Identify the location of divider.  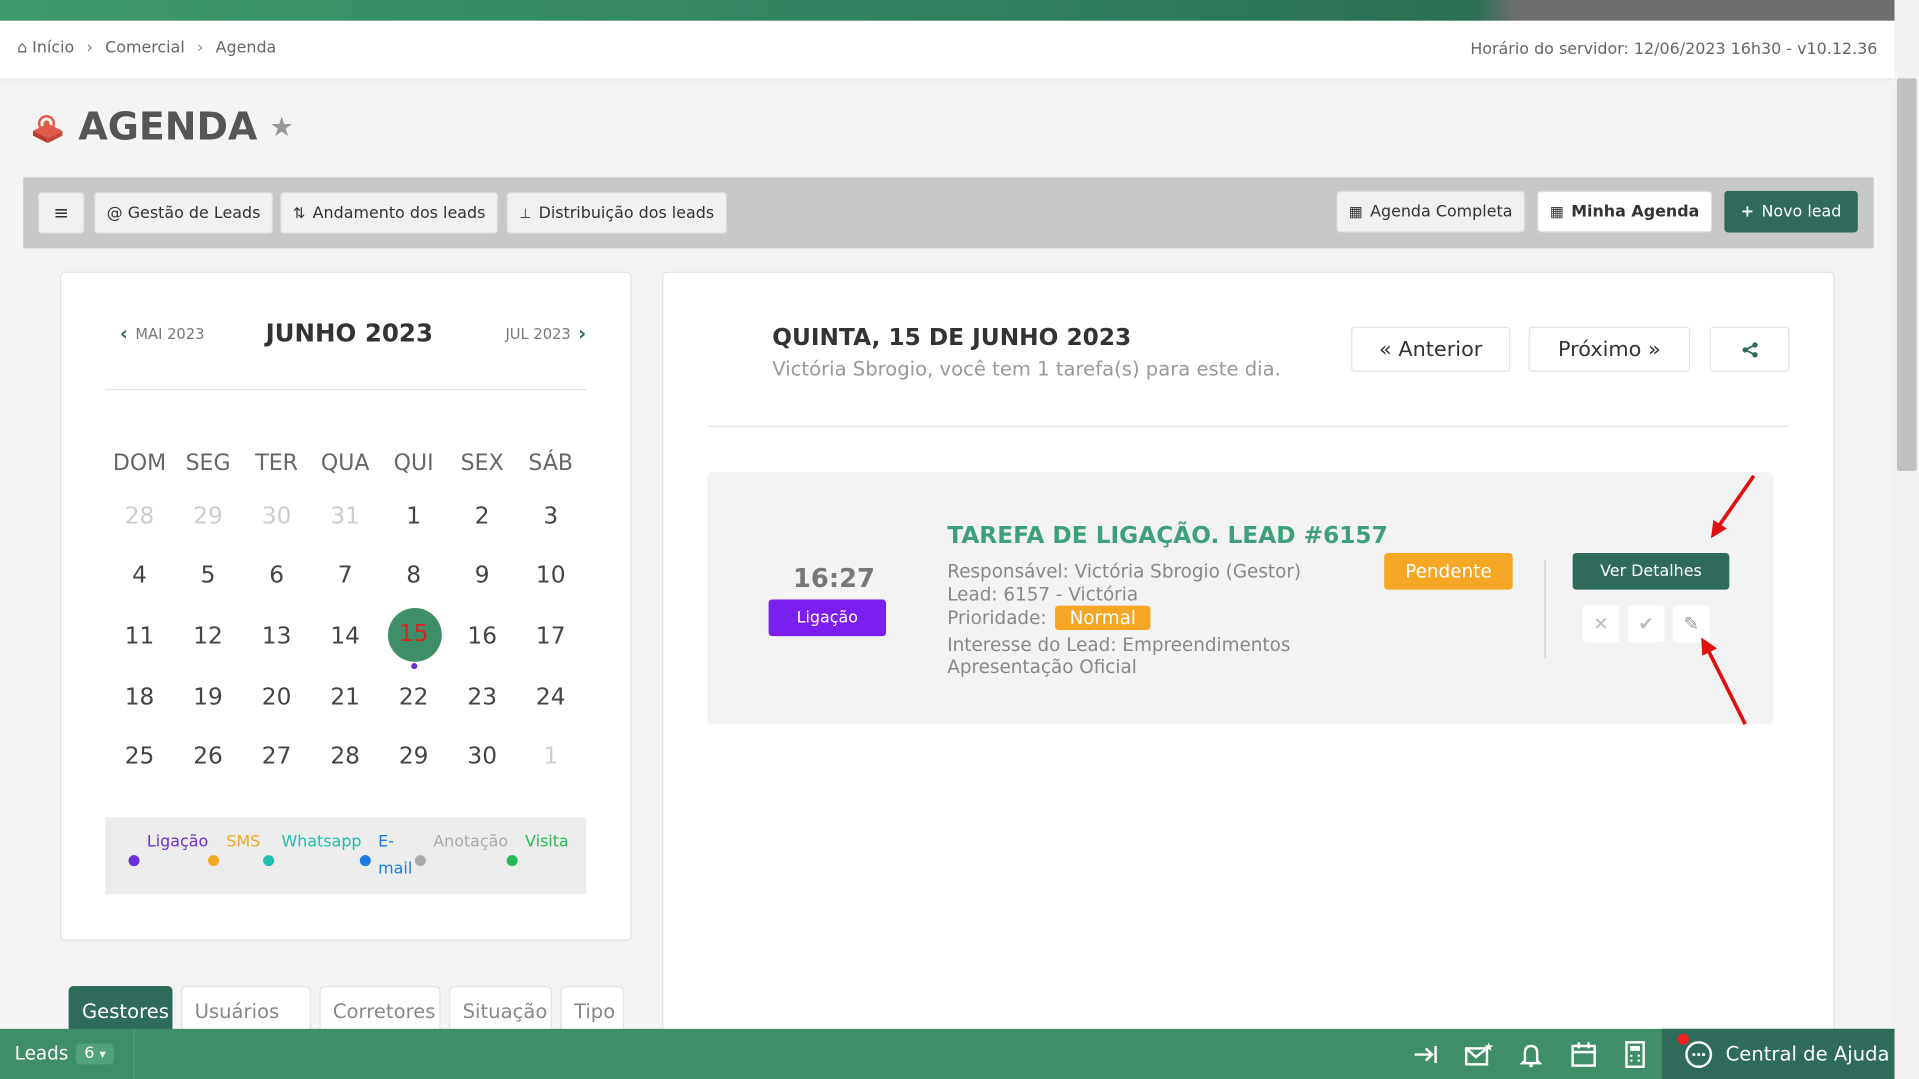
(134, 1053).